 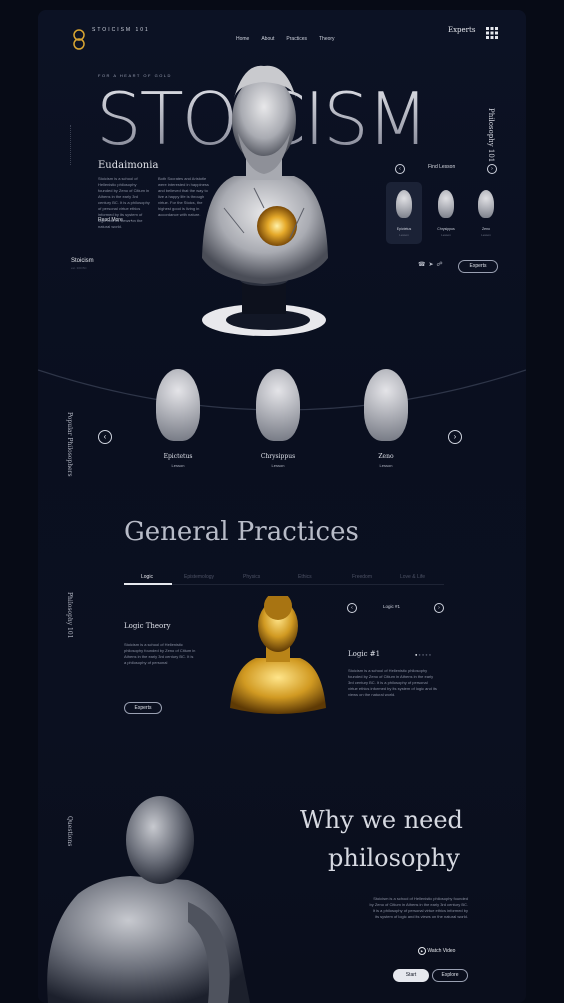 What do you see at coordinates (131, 220) in the screenshot?
I see `arrow-right-icon: →` at bounding box center [131, 220].